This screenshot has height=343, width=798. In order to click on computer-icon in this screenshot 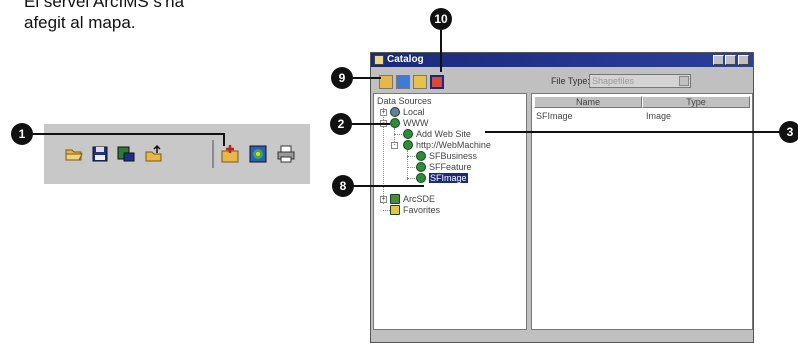, I will do `click(395, 112)`.